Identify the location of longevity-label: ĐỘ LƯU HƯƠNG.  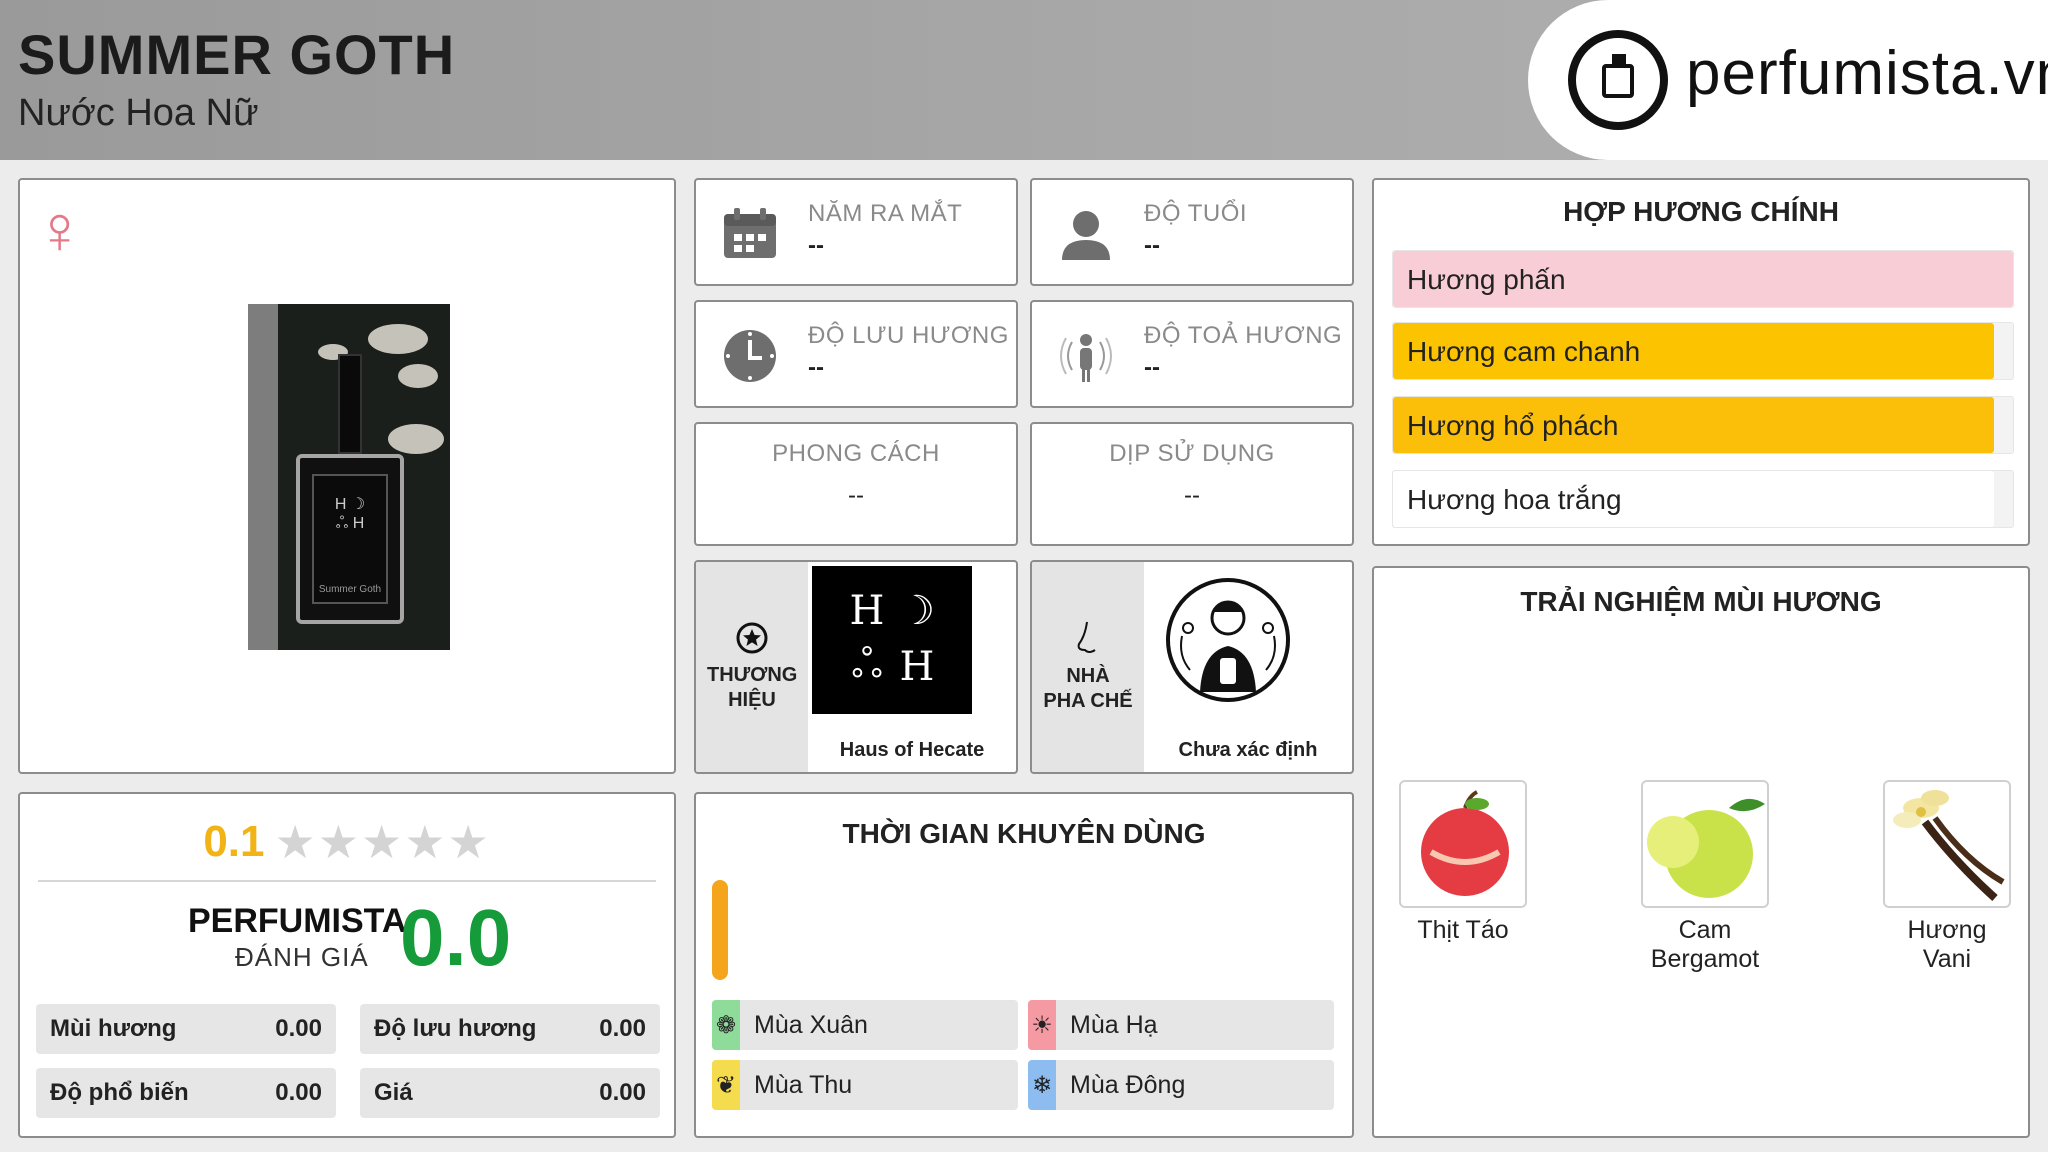
(908, 335).